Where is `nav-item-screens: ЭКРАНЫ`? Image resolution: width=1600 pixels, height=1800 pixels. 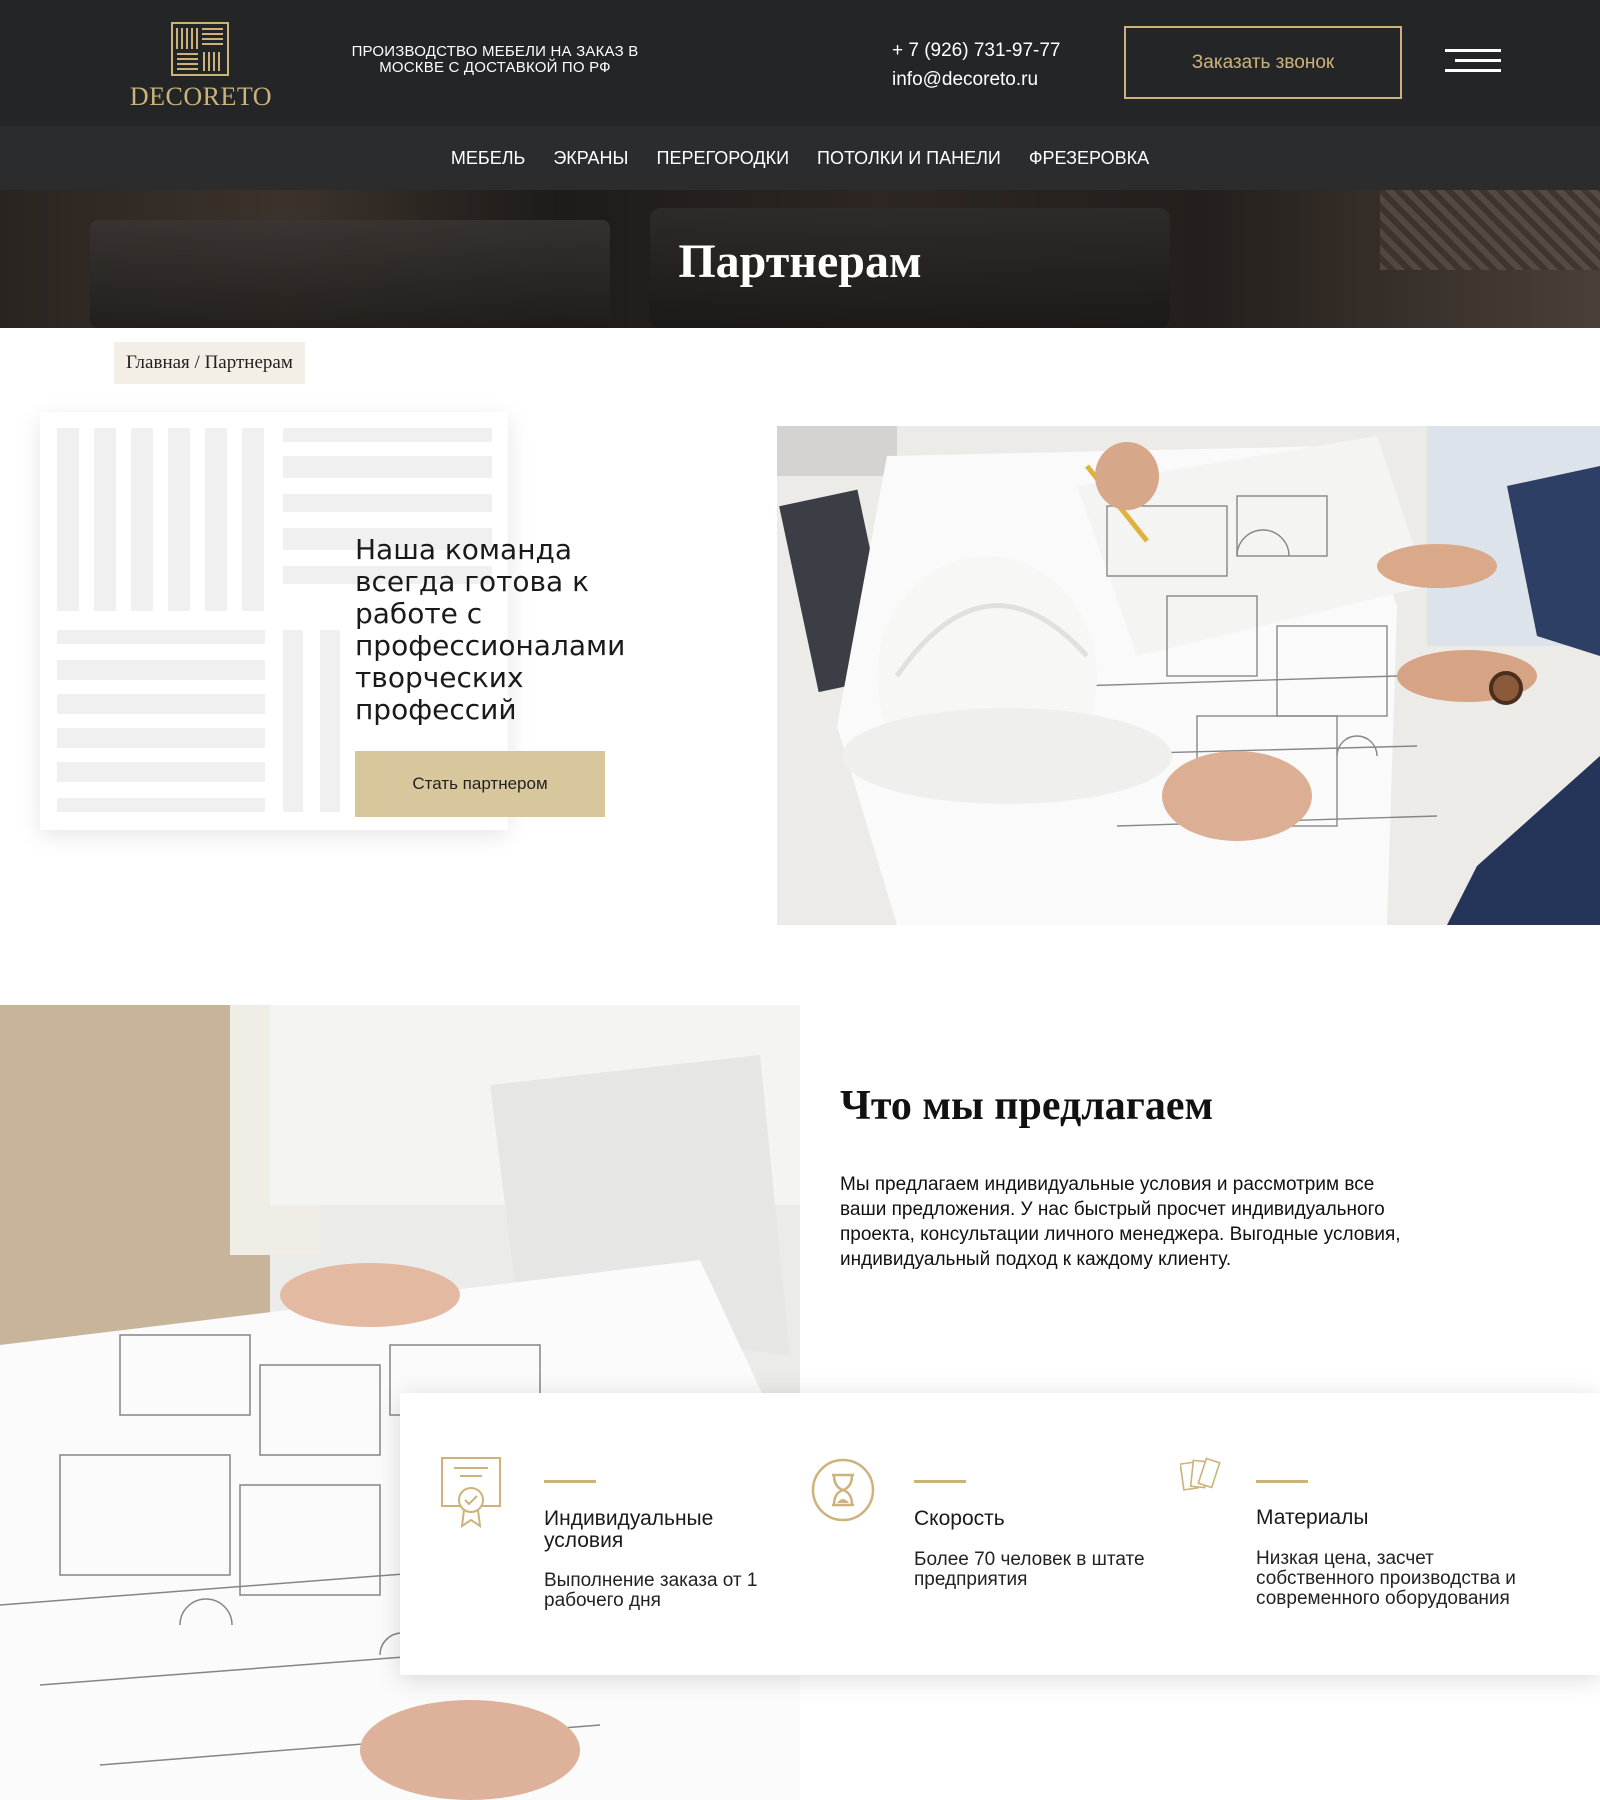
nav-item-screens: ЭКРАНЫ is located at coordinates (590, 158).